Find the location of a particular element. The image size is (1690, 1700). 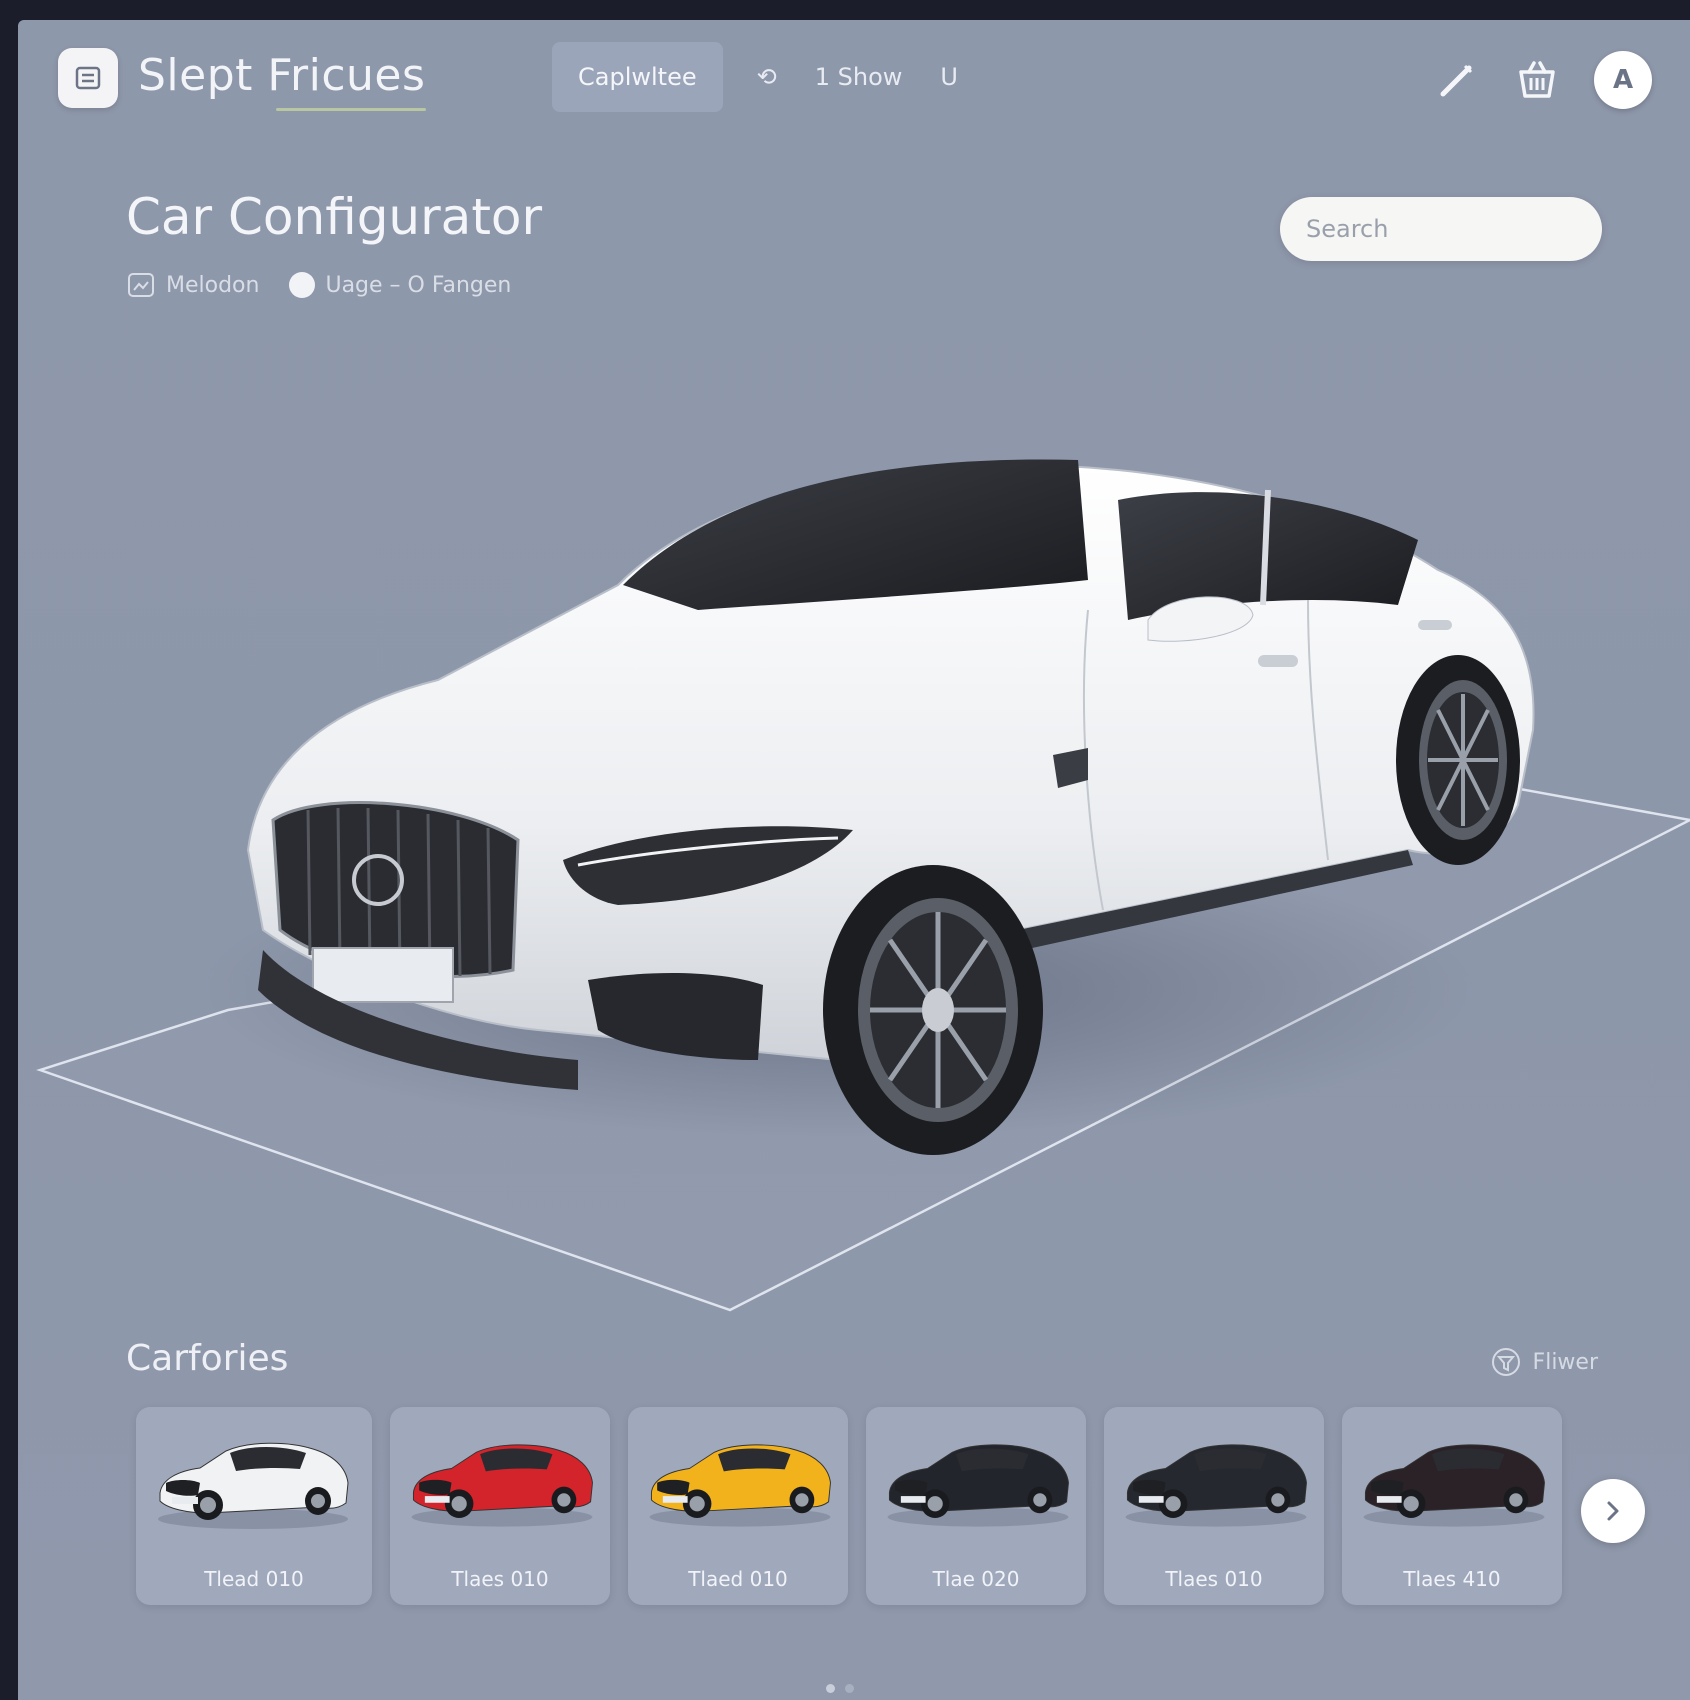

main-nav: Caplwltee ⟲ 1 Show U is located at coordinates (757, 77).